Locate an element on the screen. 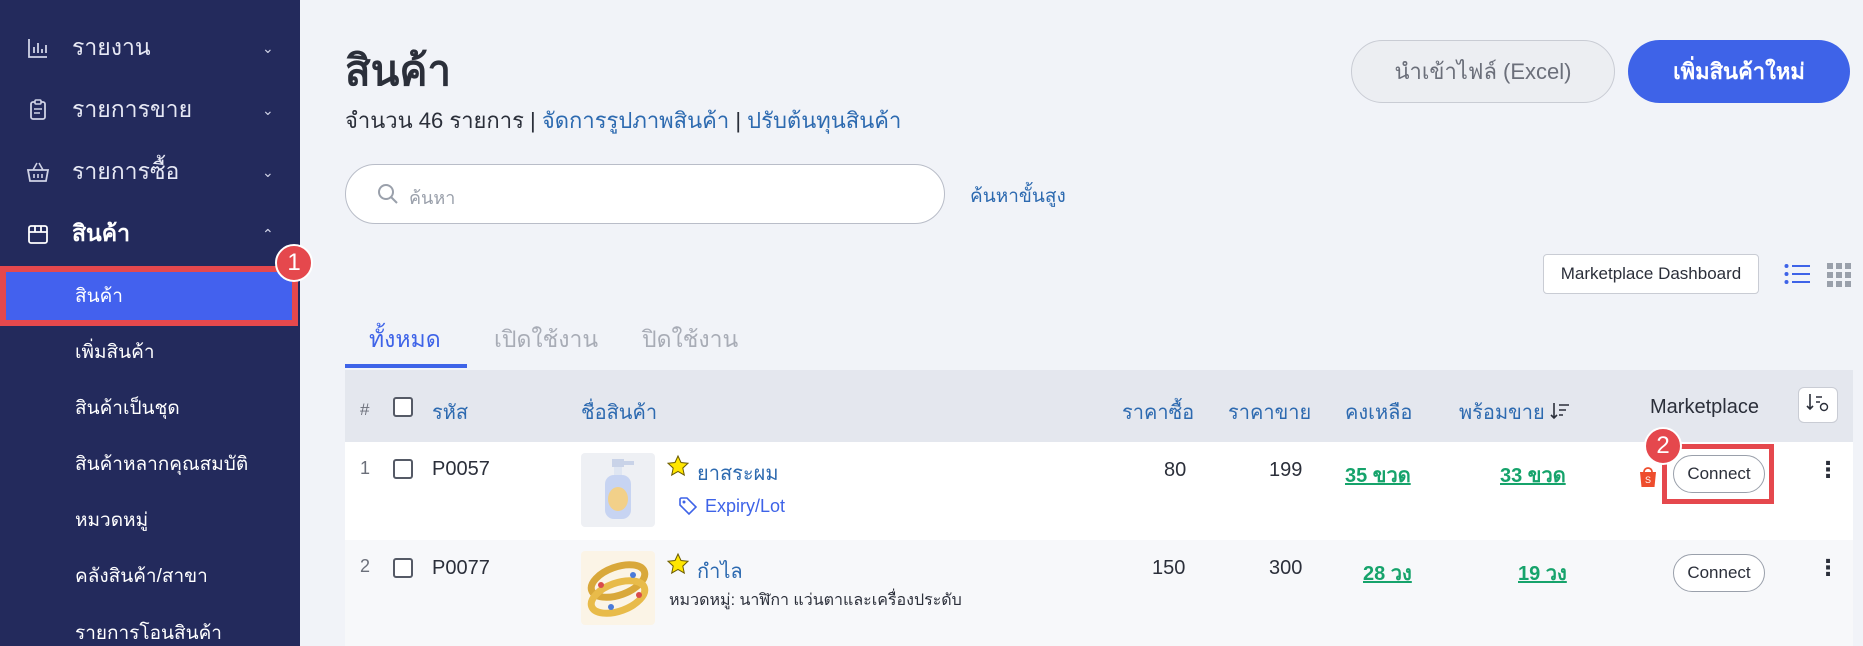  sort-desc-icon is located at coordinates (1560, 414).